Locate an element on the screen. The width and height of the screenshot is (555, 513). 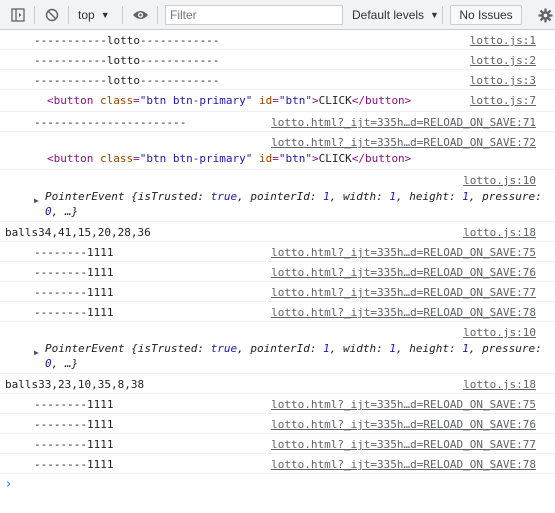
console-row: balls33,23,10,35,8,38 lotto.js:18 is located at coordinates (277, 384).